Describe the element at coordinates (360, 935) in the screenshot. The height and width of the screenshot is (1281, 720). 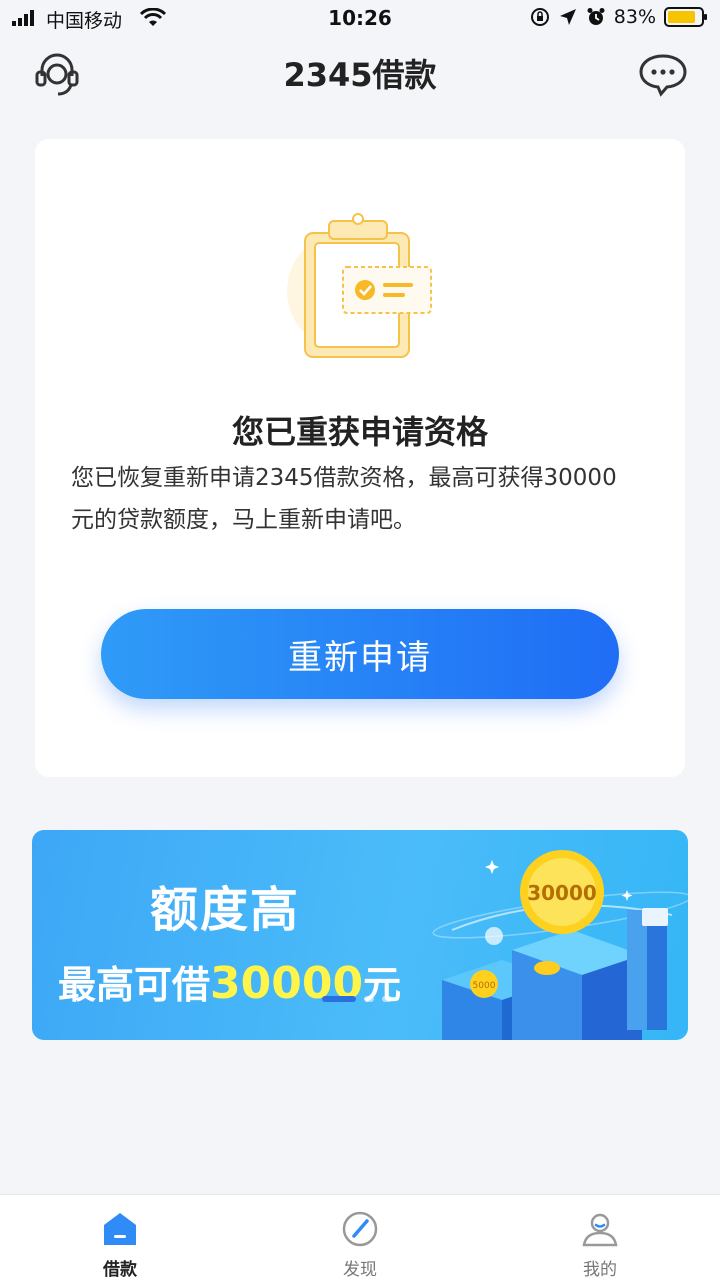
I see `promo-banner: 额度高 最高可借30000元 30000 5000` at that location.